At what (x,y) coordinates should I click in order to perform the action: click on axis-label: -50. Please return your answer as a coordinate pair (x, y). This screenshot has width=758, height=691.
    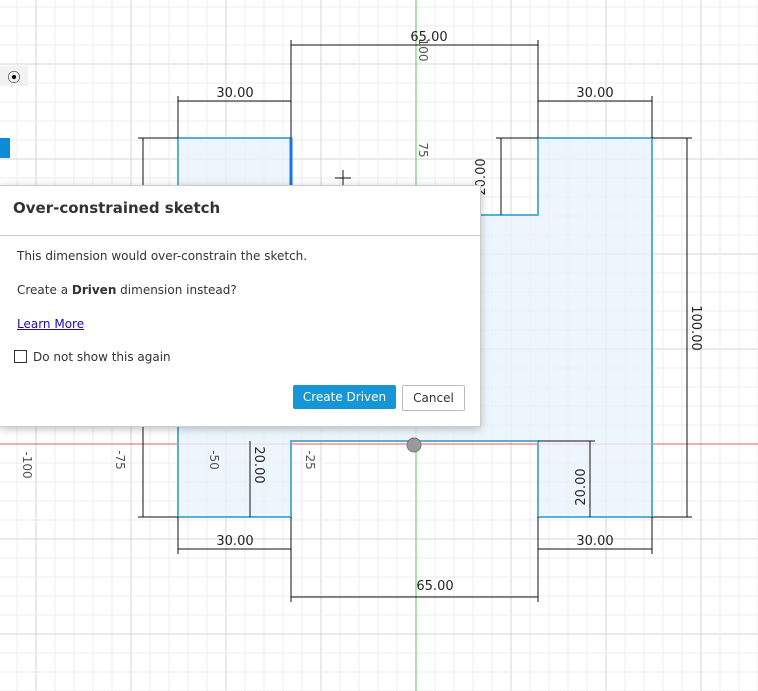
    Looking at the image, I should click on (214, 460).